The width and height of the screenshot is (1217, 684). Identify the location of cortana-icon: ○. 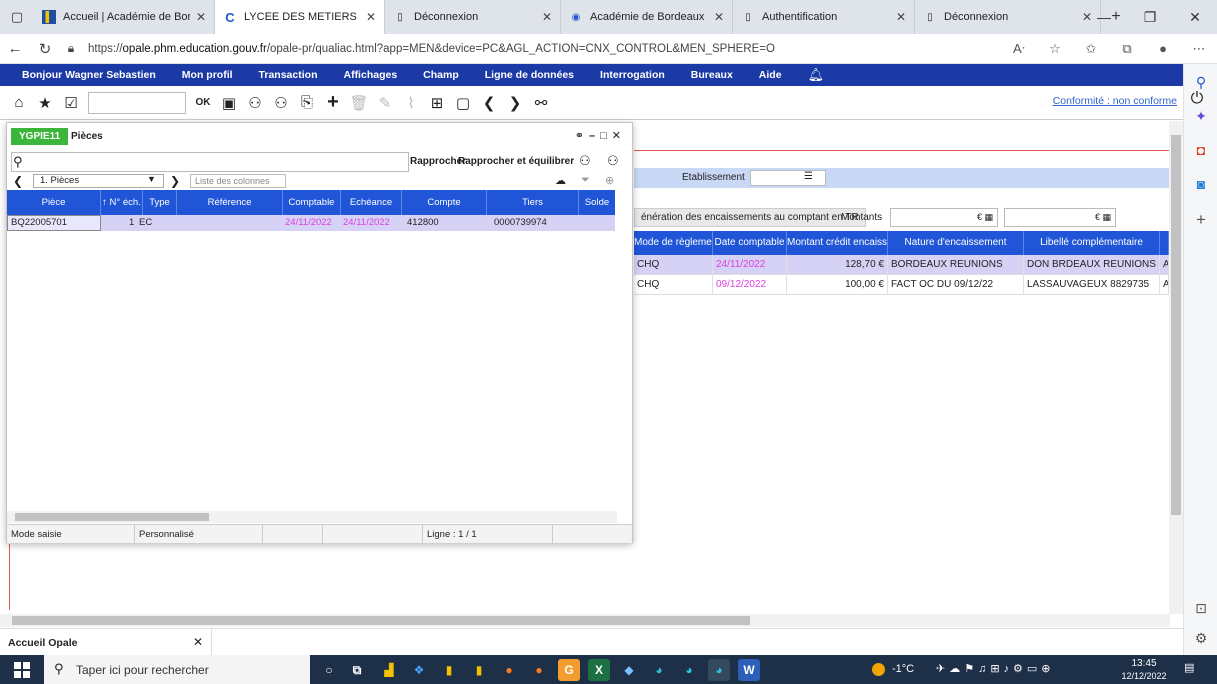
(329, 670).